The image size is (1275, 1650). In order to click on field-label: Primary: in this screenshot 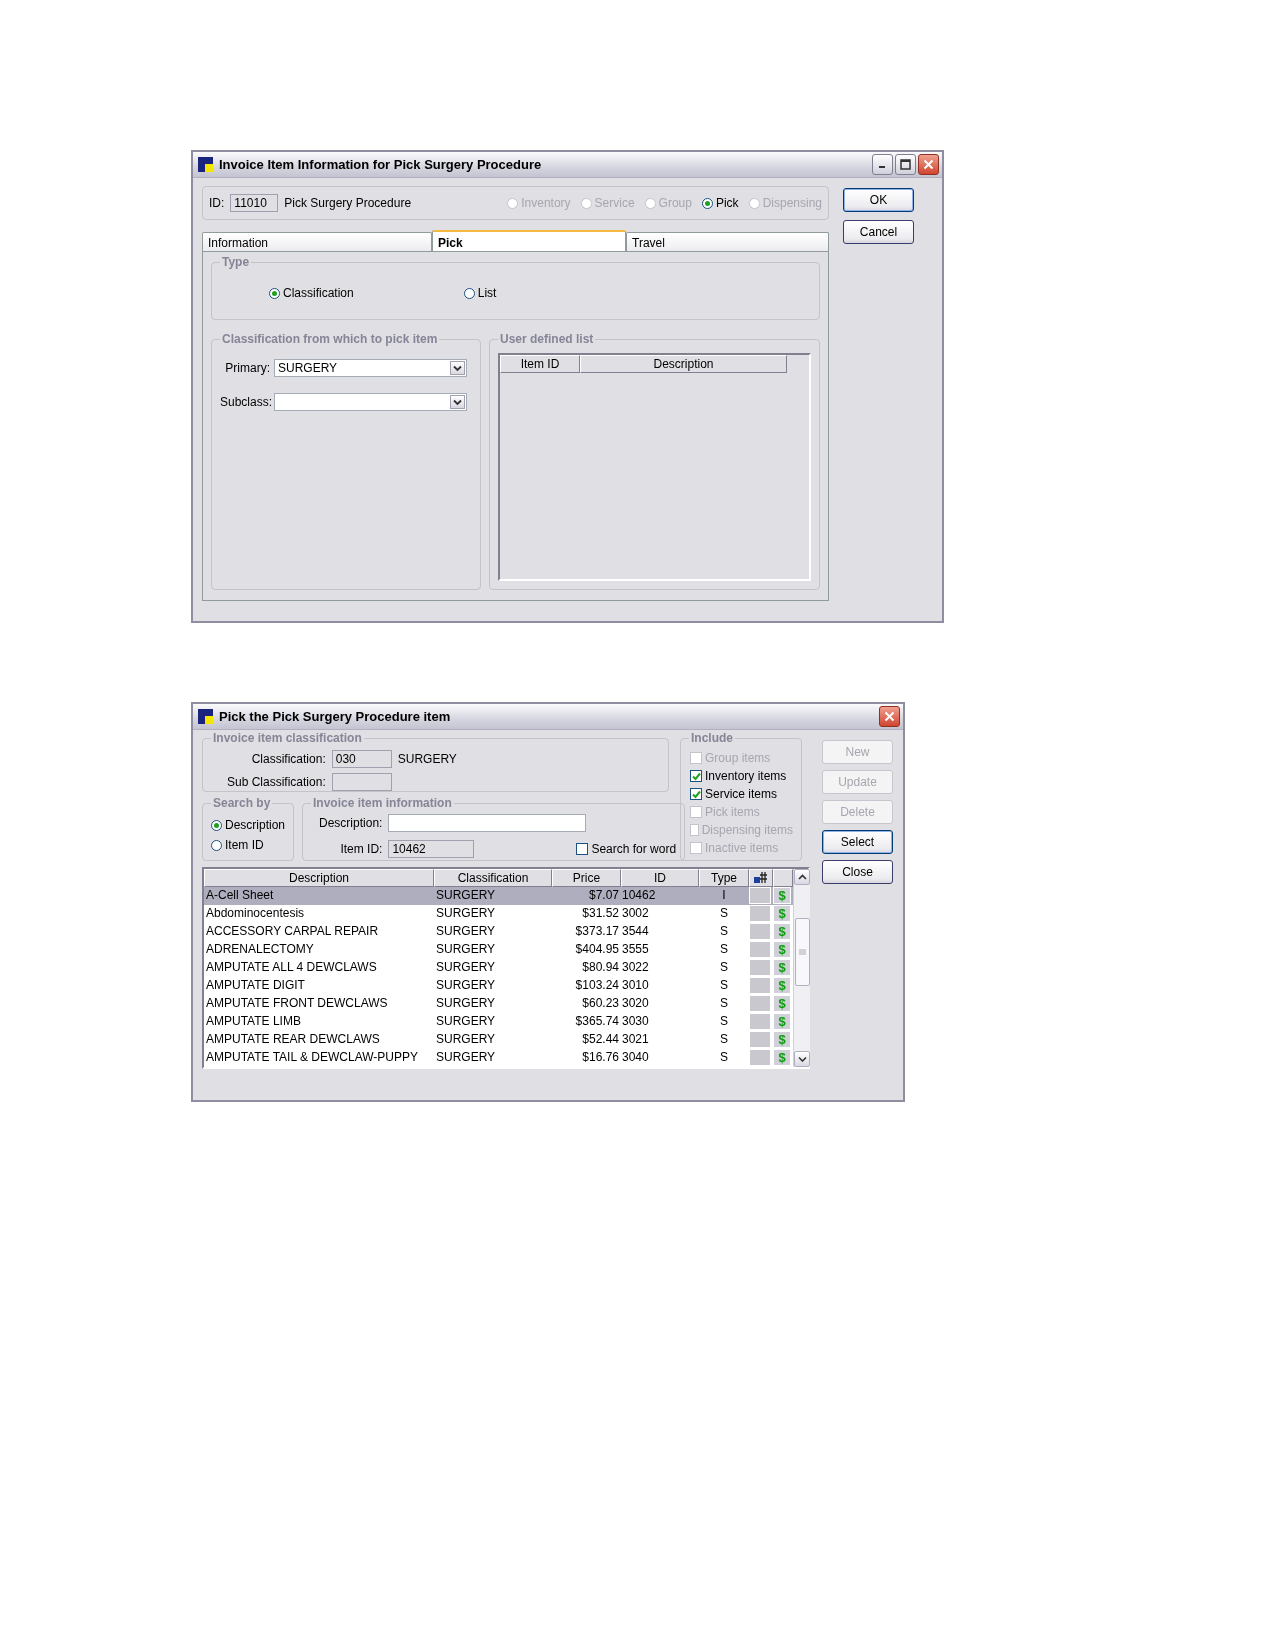, I will do `click(247, 368)`.